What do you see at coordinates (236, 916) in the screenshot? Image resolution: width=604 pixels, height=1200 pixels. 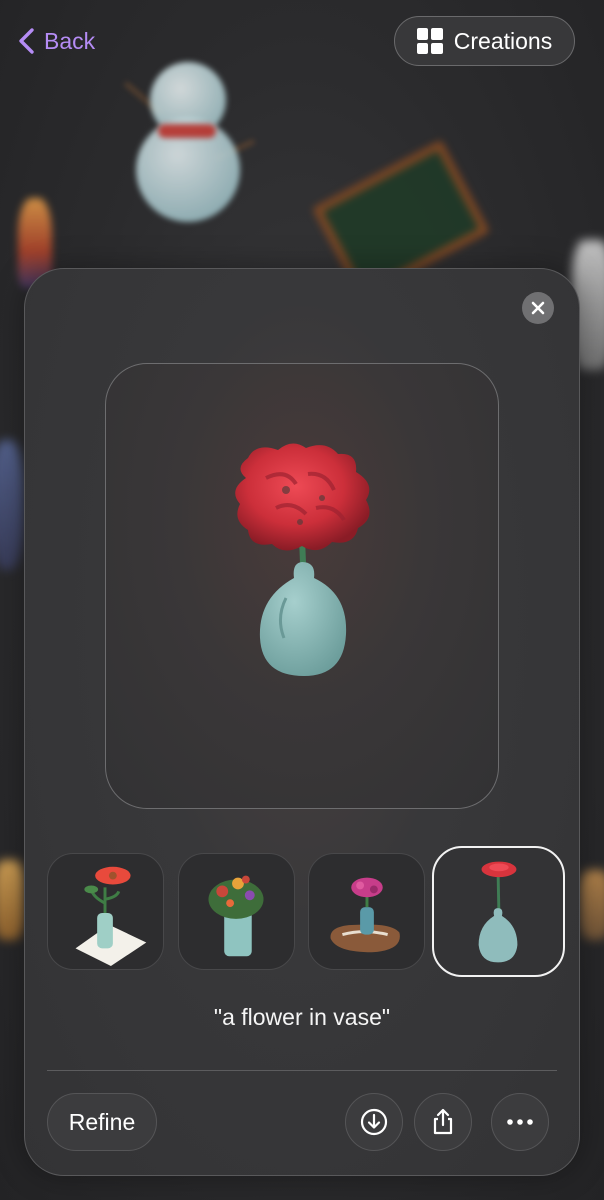 I see `thumbnail-2-image` at bounding box center [236, 916].